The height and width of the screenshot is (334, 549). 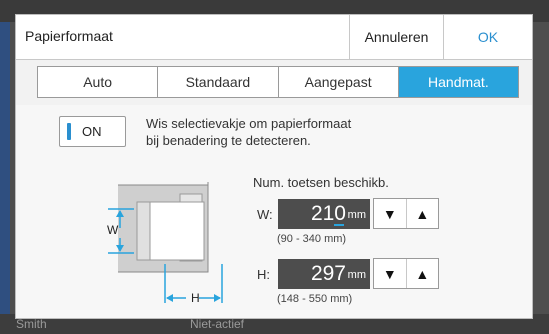 I want to click on auto-detect-toggle: ON, so click(x=92, y=131).